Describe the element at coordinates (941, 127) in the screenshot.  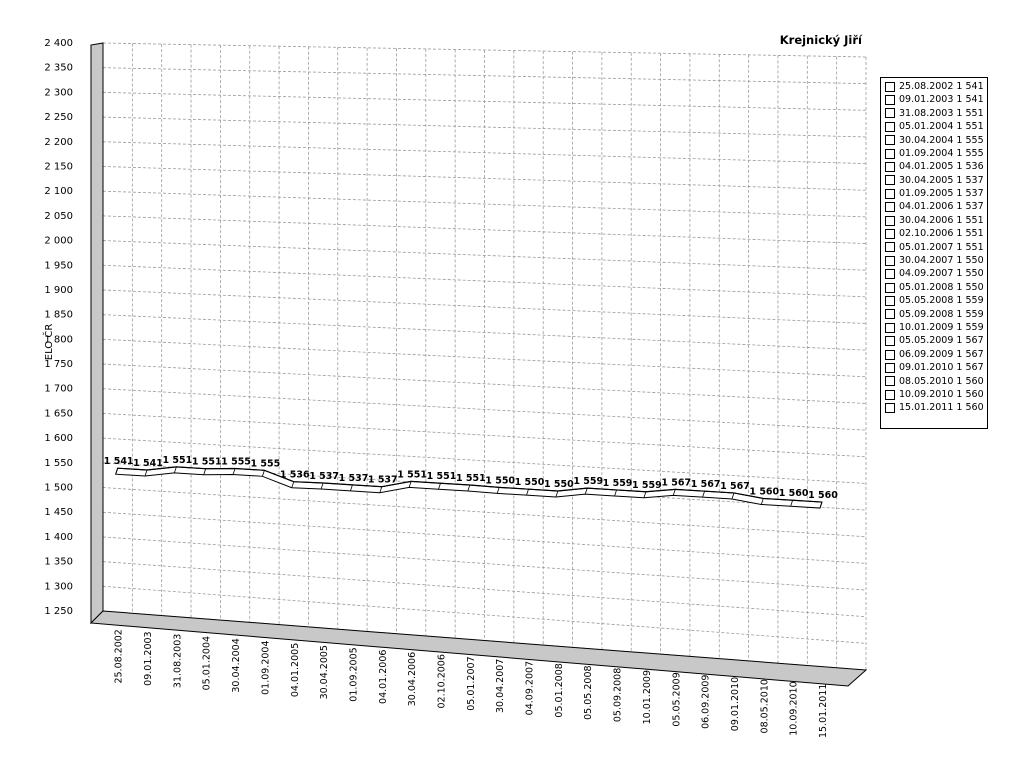
I see `legend-label: 05.01.2004 1 551` at that location.